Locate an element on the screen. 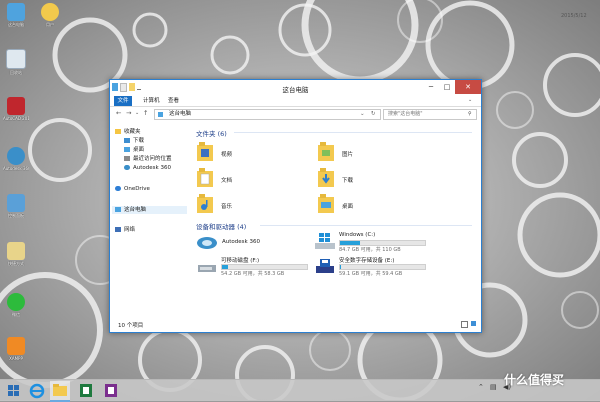 Image resolution: width=600 pixels, height=402 pixels. tab-file: 文件 is located at coordinates (123, 101).